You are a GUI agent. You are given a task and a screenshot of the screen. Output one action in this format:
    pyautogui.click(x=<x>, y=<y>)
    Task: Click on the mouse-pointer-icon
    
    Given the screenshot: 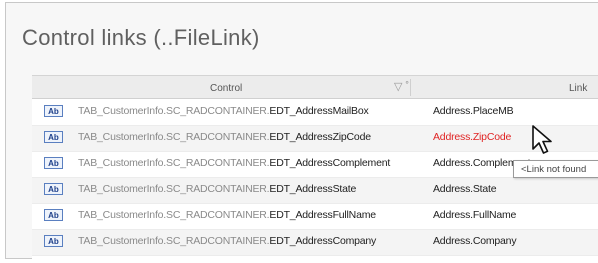 What is the action you would take?
    pyautogui.click(x=542, y=139)
    